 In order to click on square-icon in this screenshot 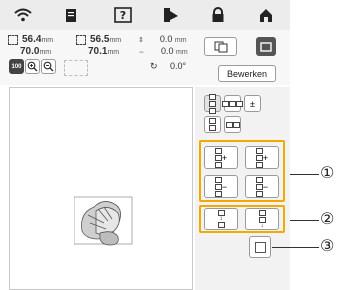, I will do `click(260, 247)`.